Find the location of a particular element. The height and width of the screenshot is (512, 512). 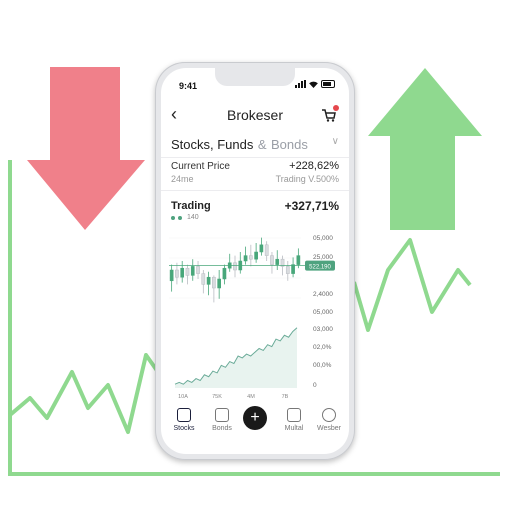

tab-label: Stocks is located at coordinates (184, 428).